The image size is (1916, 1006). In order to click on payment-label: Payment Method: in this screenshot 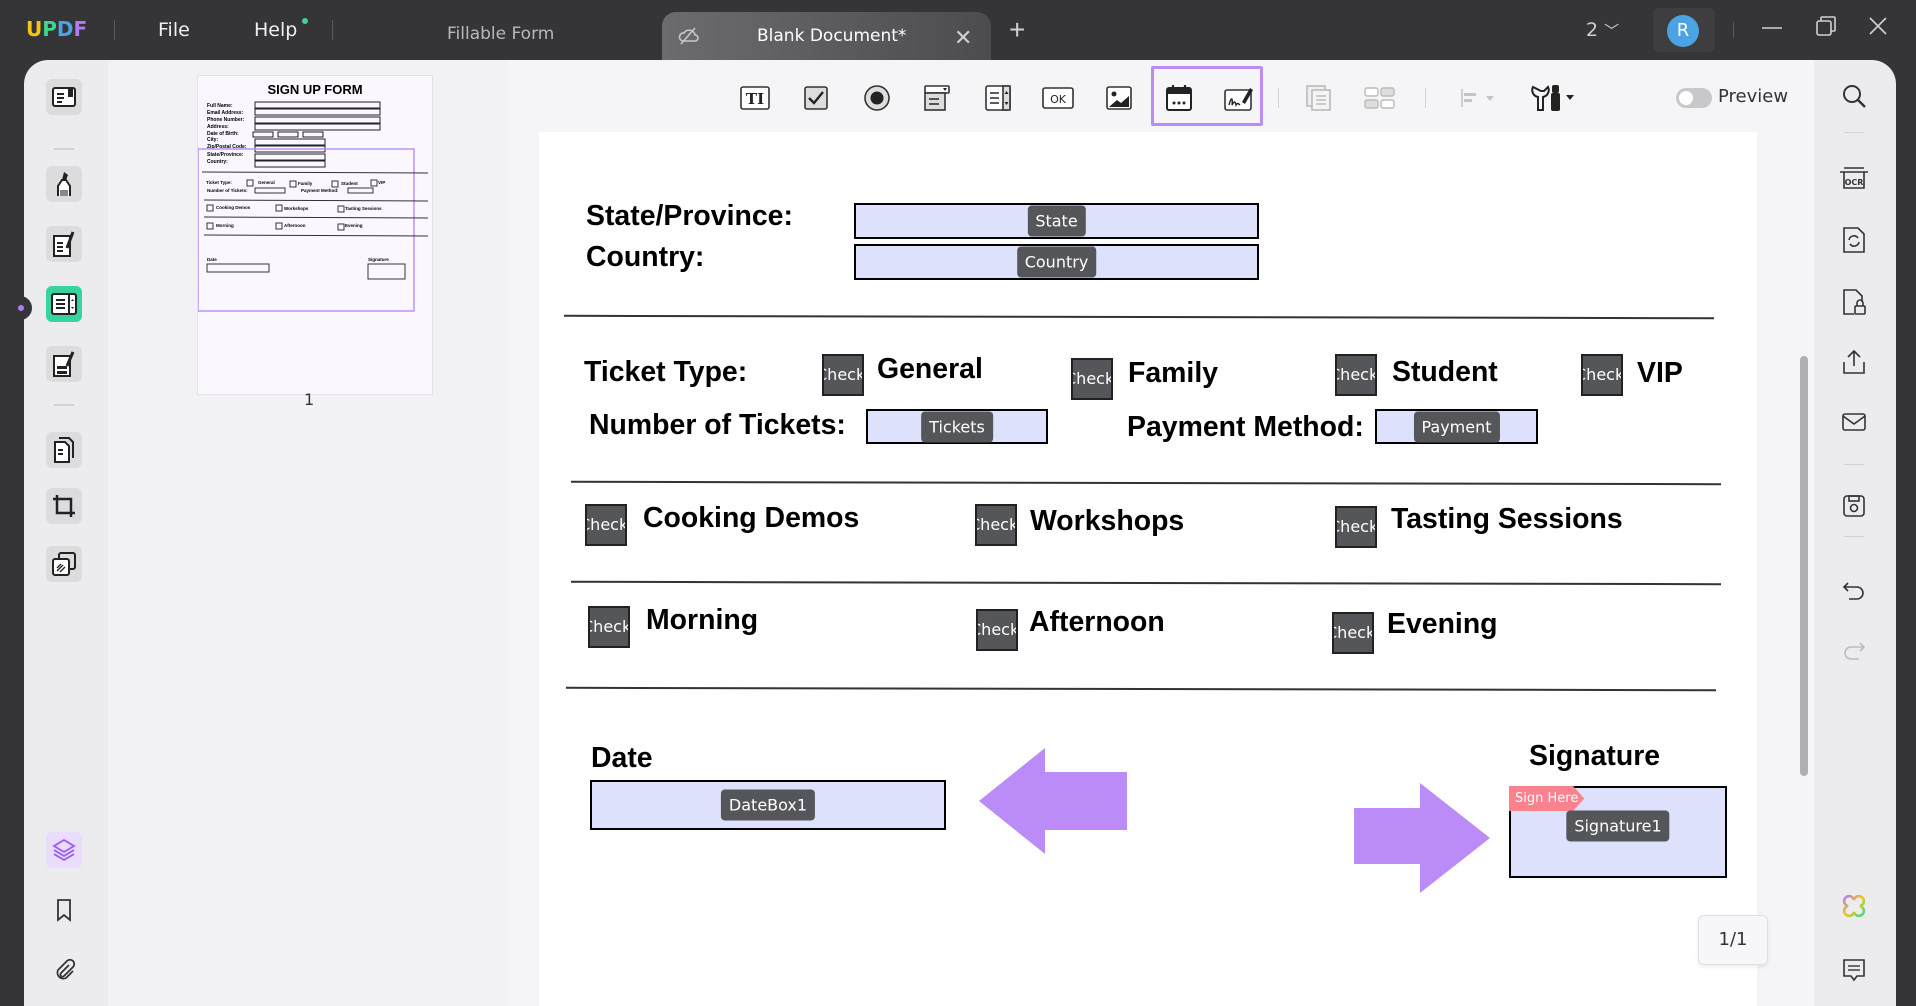, I will do `click(1245, 427)`.